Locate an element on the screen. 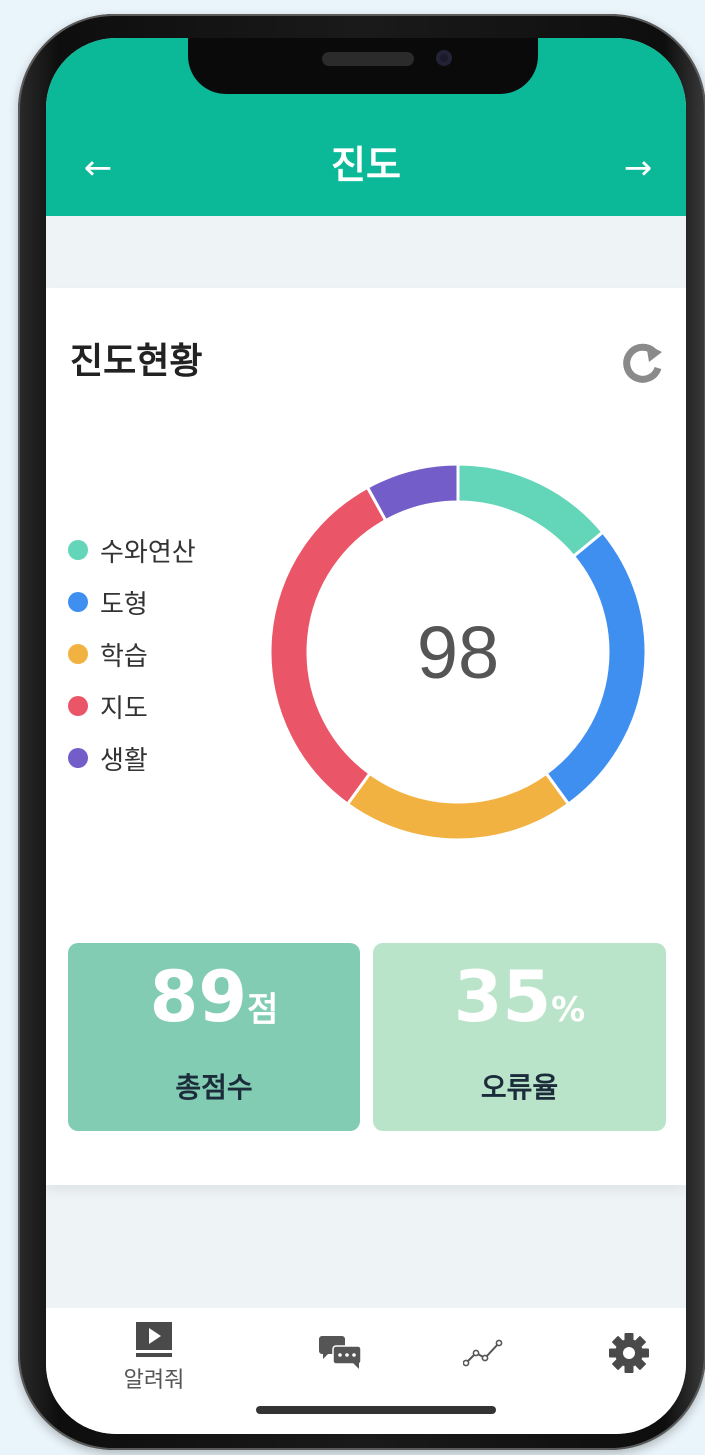 Image resolution: width=705 pixels, height=1455 pixels. page-title: 진도 is located at coordinates (366, 165).